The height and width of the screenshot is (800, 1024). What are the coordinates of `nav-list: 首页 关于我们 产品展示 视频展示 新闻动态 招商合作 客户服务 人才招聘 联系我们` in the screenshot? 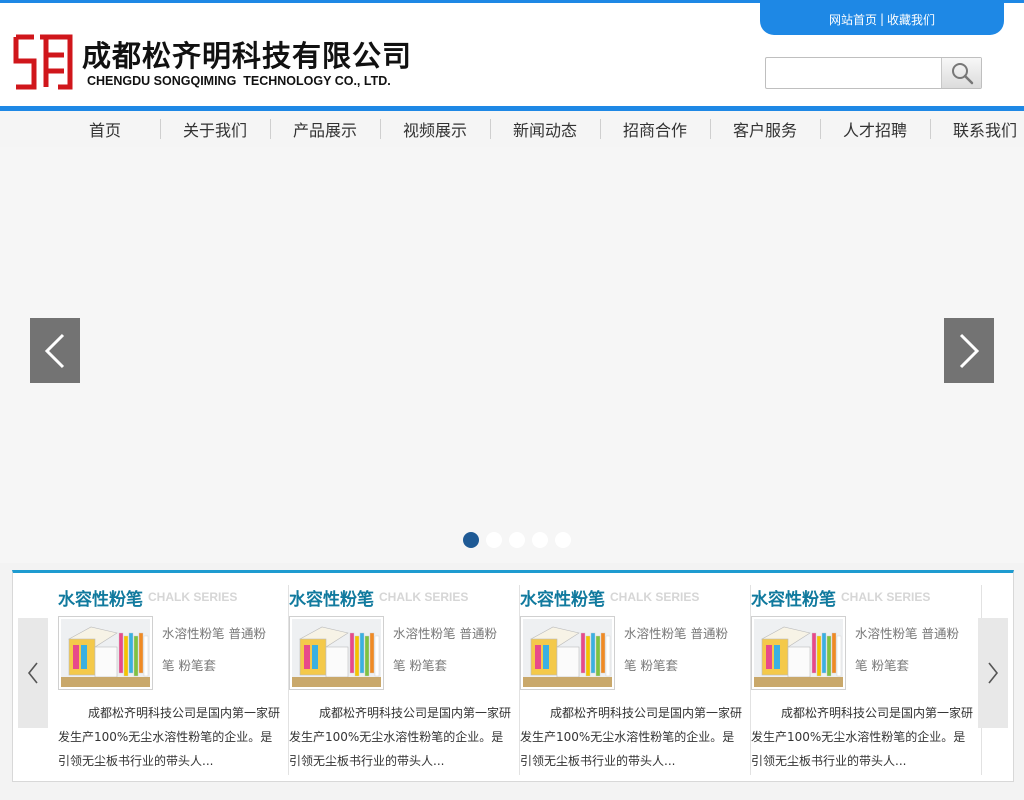 It's located at (537, 129).